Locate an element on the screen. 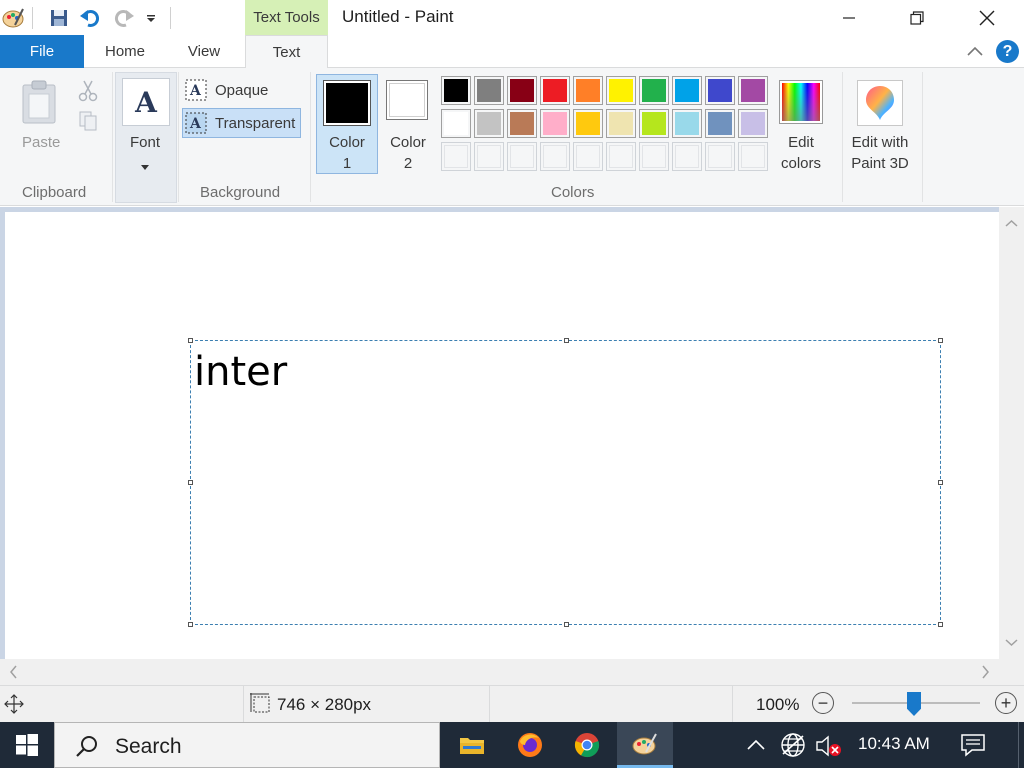  transparent-button: A Transparent is located at coordinates (241, 123).